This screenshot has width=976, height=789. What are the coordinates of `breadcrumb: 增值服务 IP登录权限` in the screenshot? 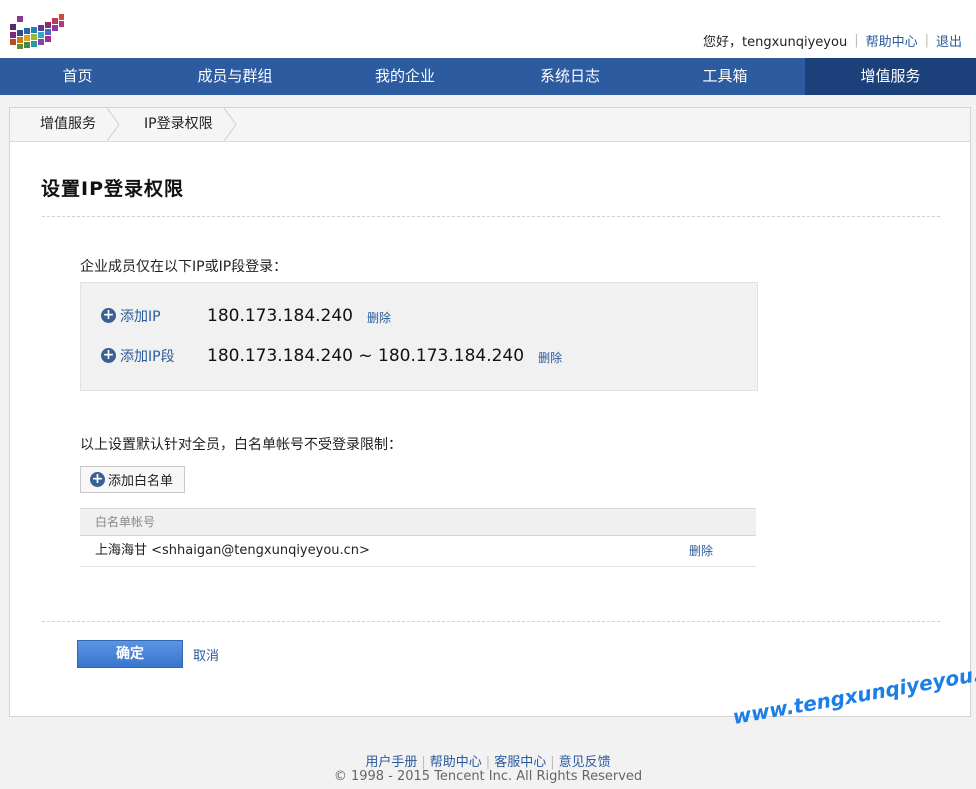 It's located at (490, 125).